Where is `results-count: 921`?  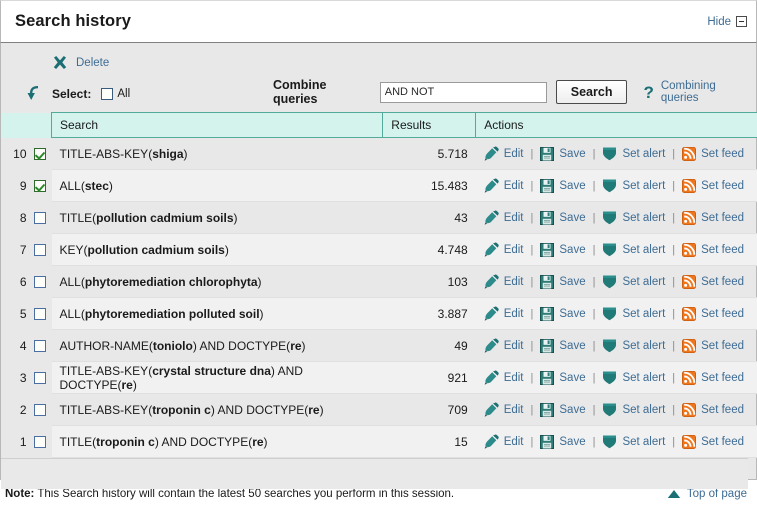
results-count: 921 is located at coordinates (429, 377).